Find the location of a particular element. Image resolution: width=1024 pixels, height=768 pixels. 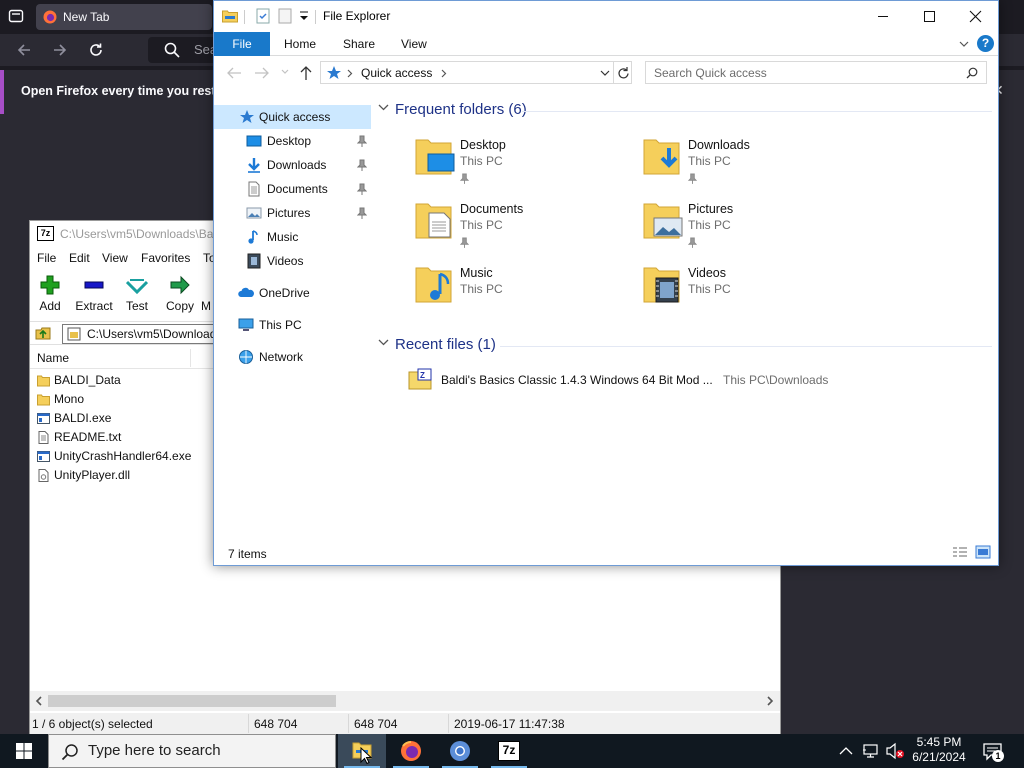

action-center-button: 1 is located at coordinates (993, 752).